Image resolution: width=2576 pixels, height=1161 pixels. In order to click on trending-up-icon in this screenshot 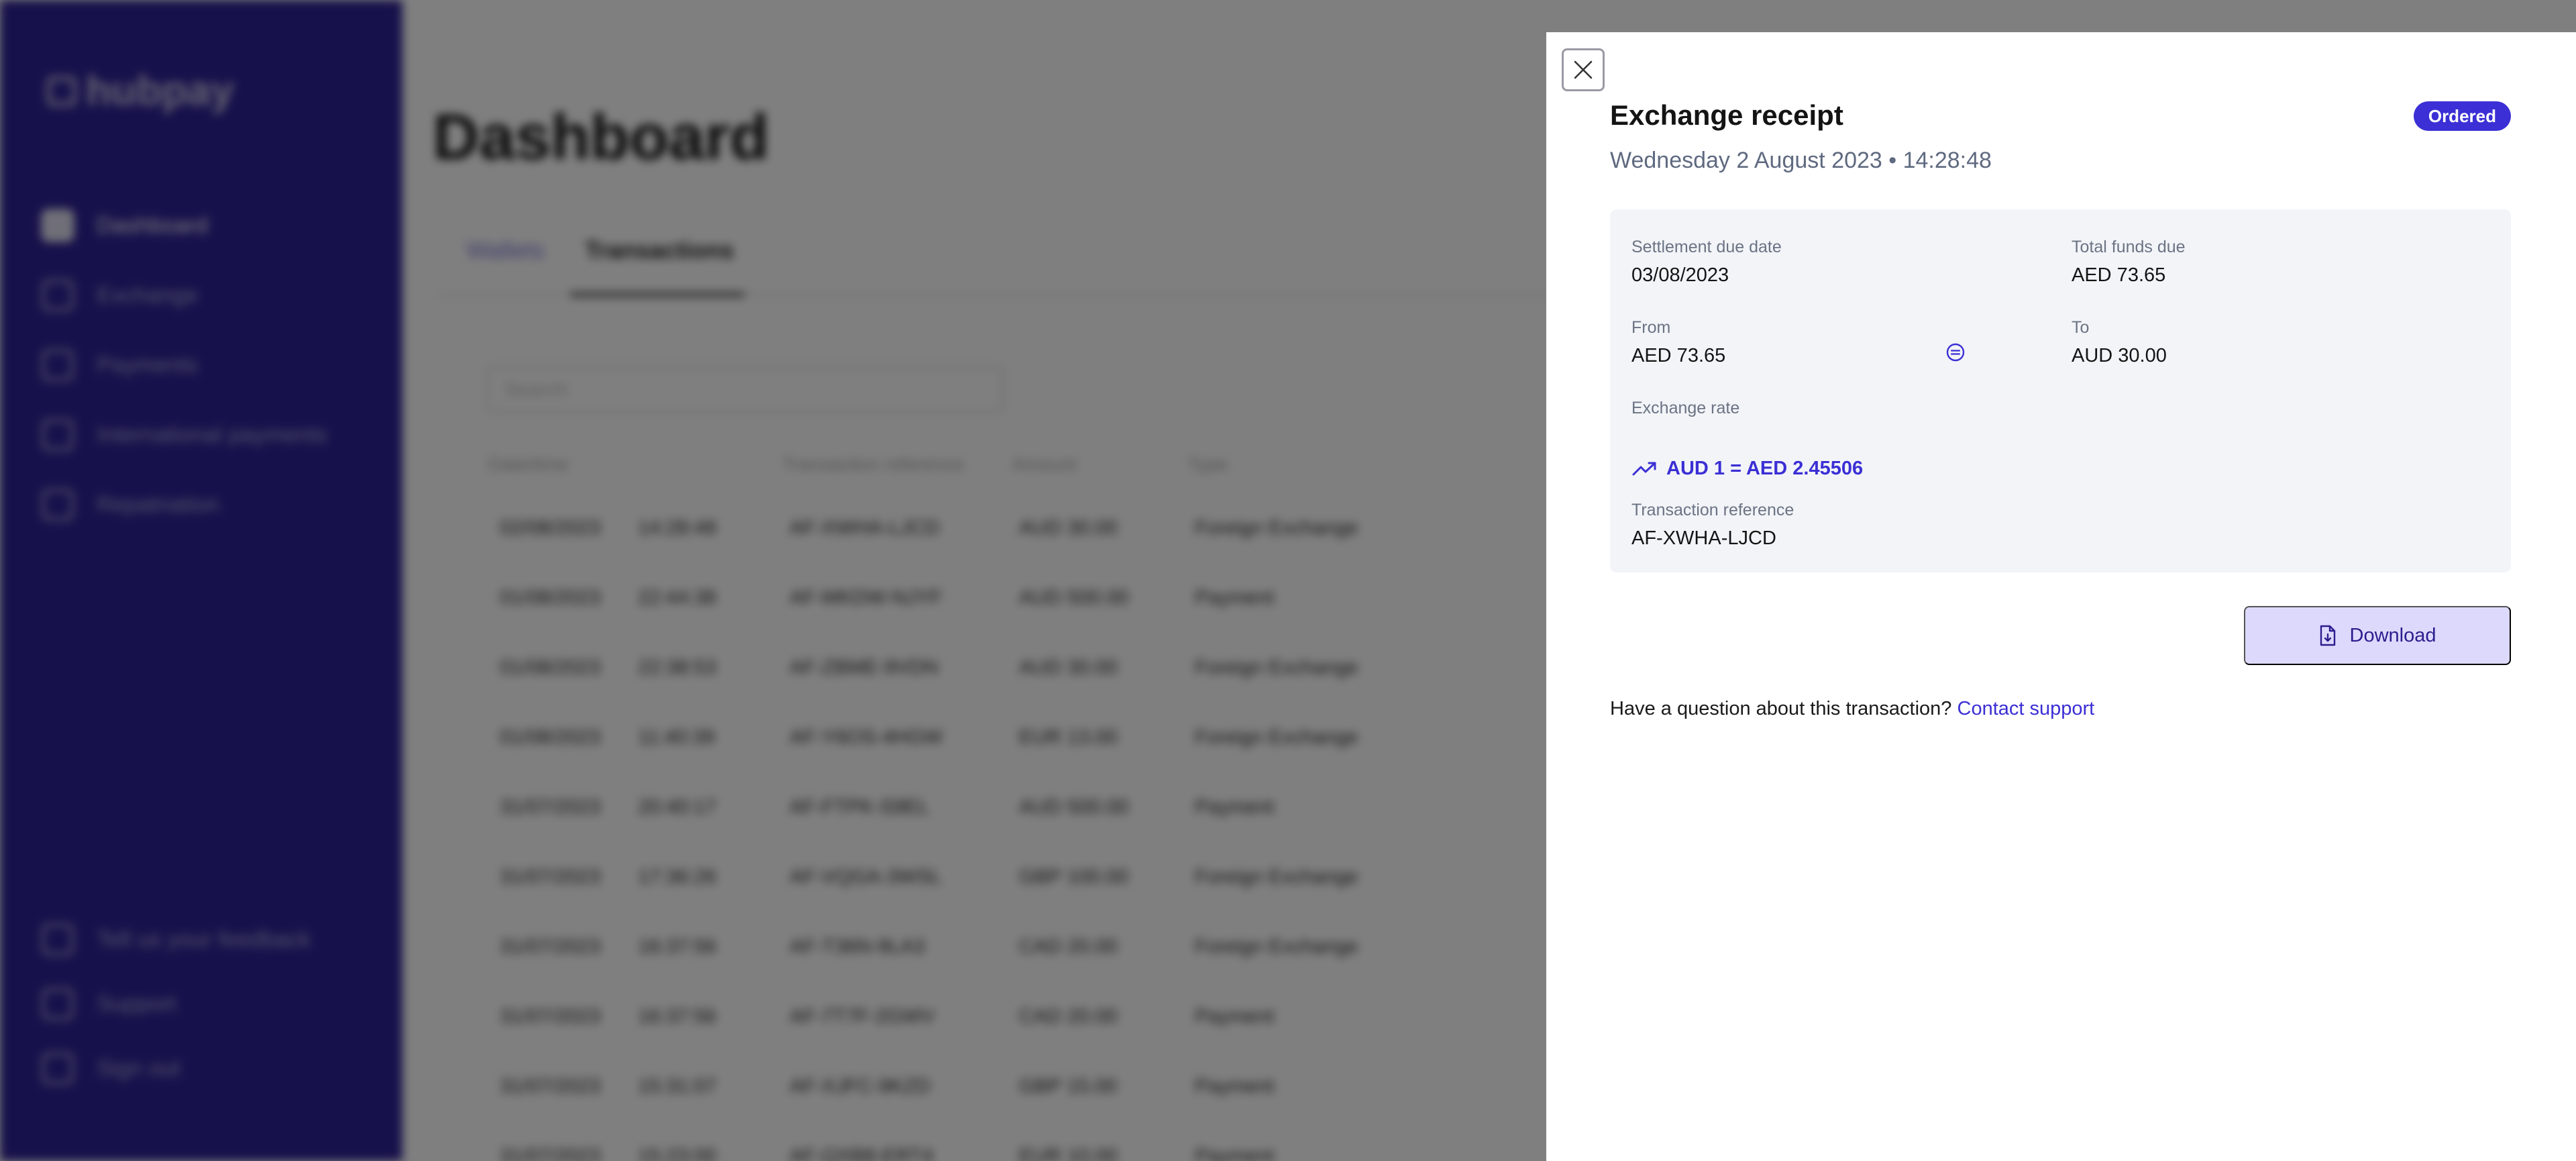, I will do `click(1644, 468)`.